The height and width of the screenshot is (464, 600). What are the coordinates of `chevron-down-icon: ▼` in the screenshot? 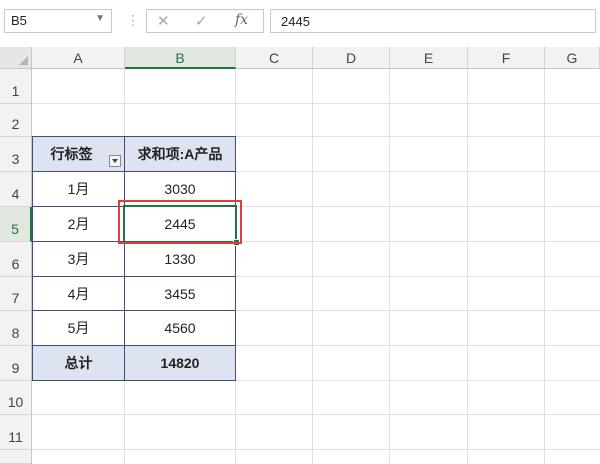 It's located at (100, 18).